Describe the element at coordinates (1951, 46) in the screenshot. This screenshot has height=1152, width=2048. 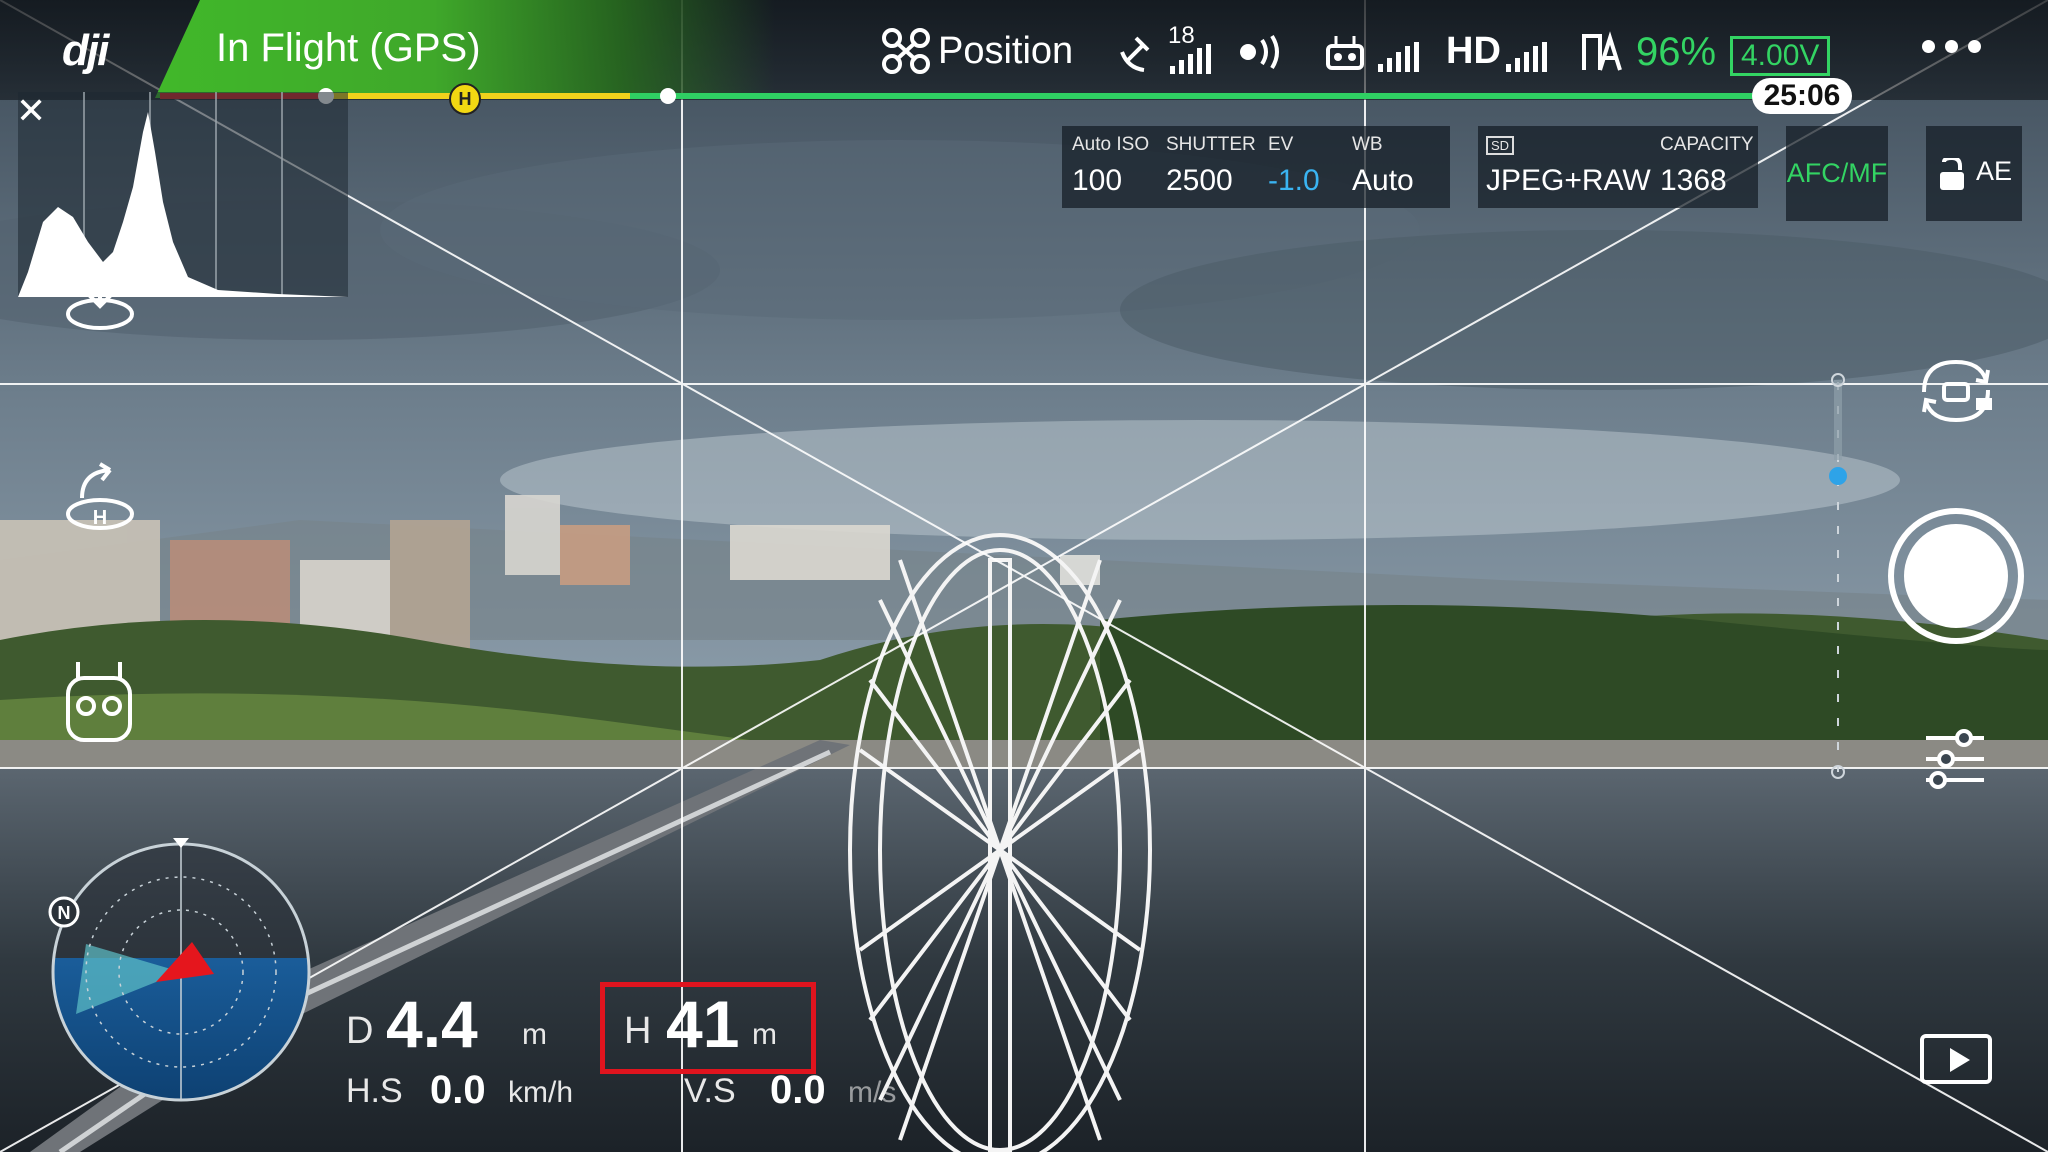
I see `menu-dots-icon` at that location.